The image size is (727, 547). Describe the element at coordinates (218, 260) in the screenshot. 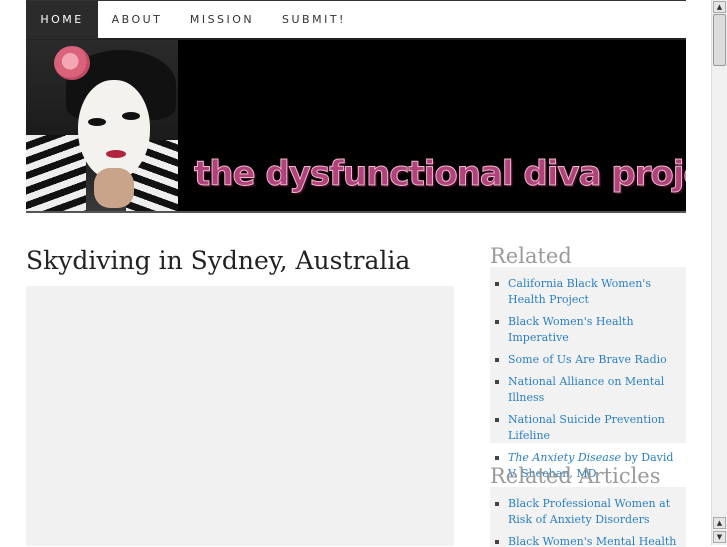

I see `post-title: Skydiving in Sydney, Australia` at that location.